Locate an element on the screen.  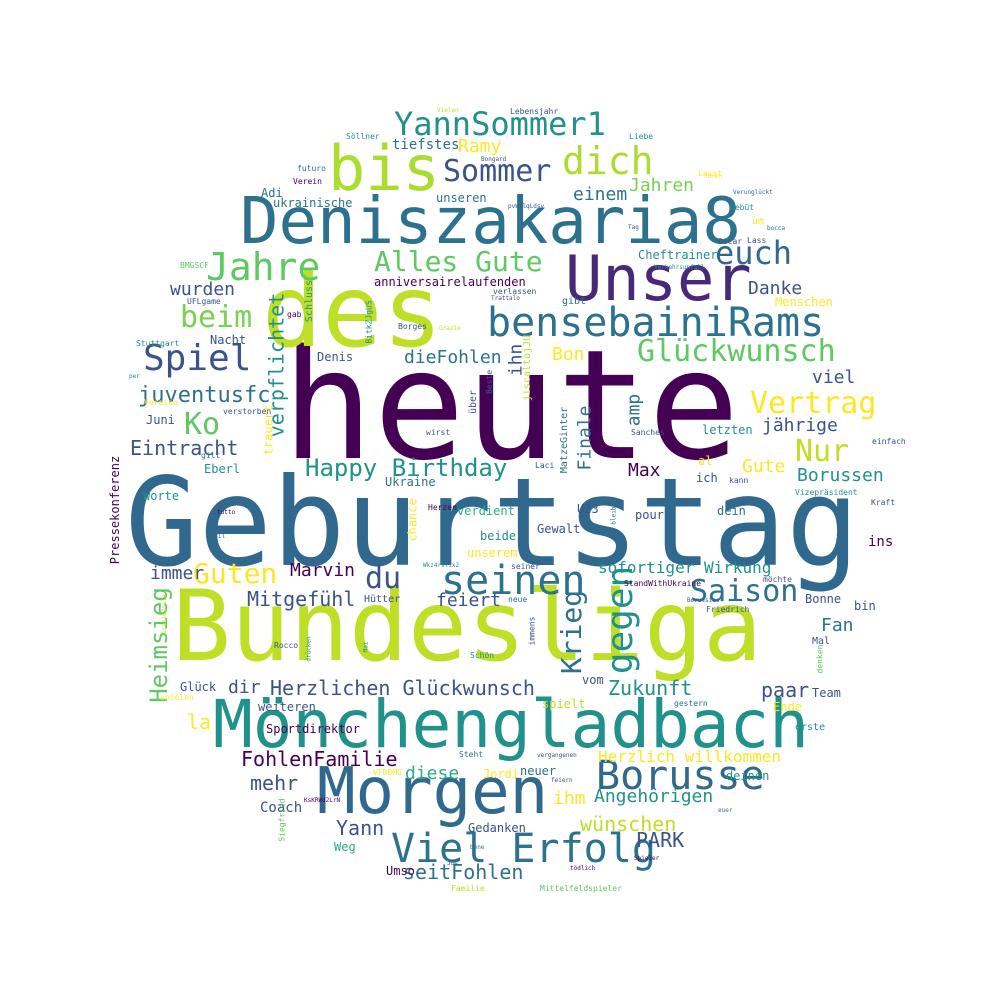
cloud-word-glueckwunsch: Glückwunsch is located at coordinates (736, 351).